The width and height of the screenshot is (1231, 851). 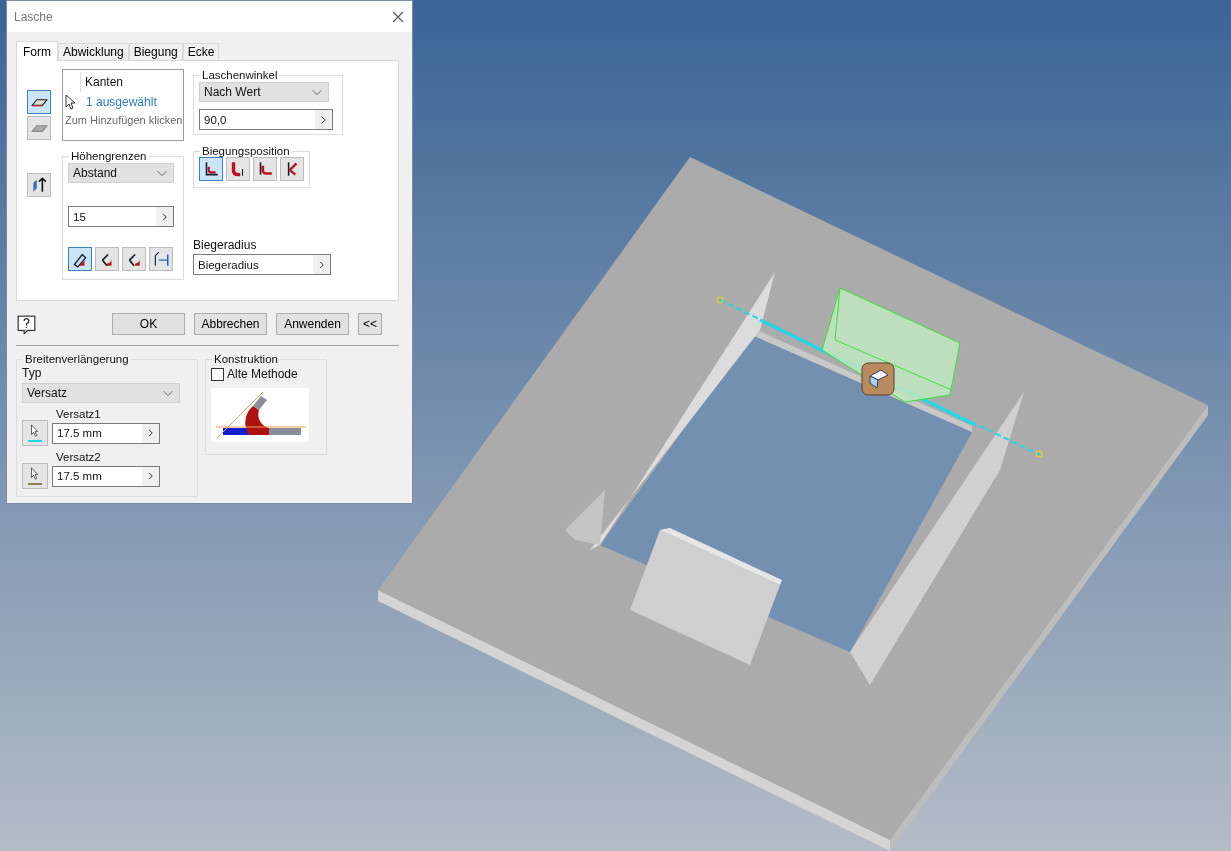 What do you see at coordinates (240, 75) in the screenshot?
I see `group-label: Laschenwinkel` at bounding box center [240, 75].